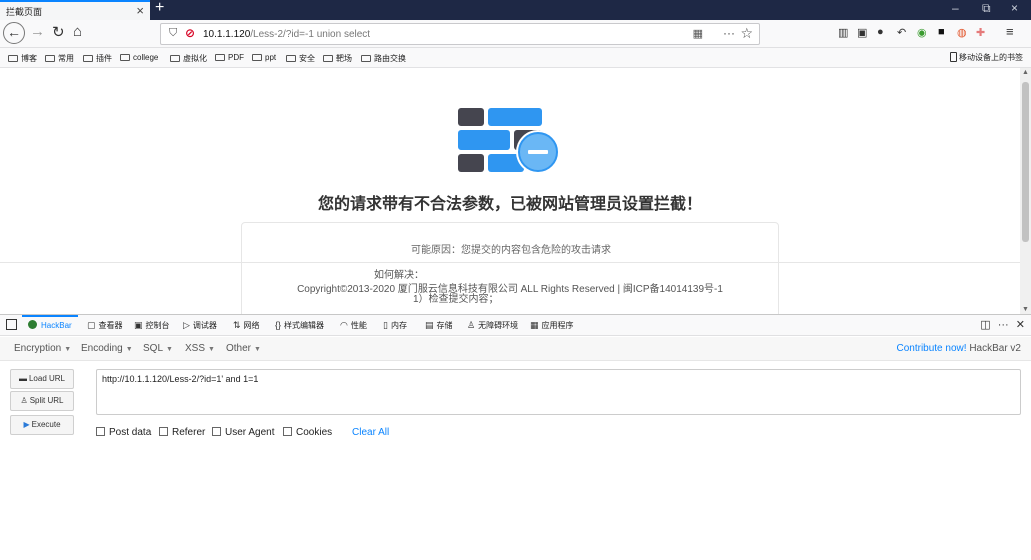 This screenshot has width=1031, height=560. I want to click on mobile-device-icon, so click(953, 57).